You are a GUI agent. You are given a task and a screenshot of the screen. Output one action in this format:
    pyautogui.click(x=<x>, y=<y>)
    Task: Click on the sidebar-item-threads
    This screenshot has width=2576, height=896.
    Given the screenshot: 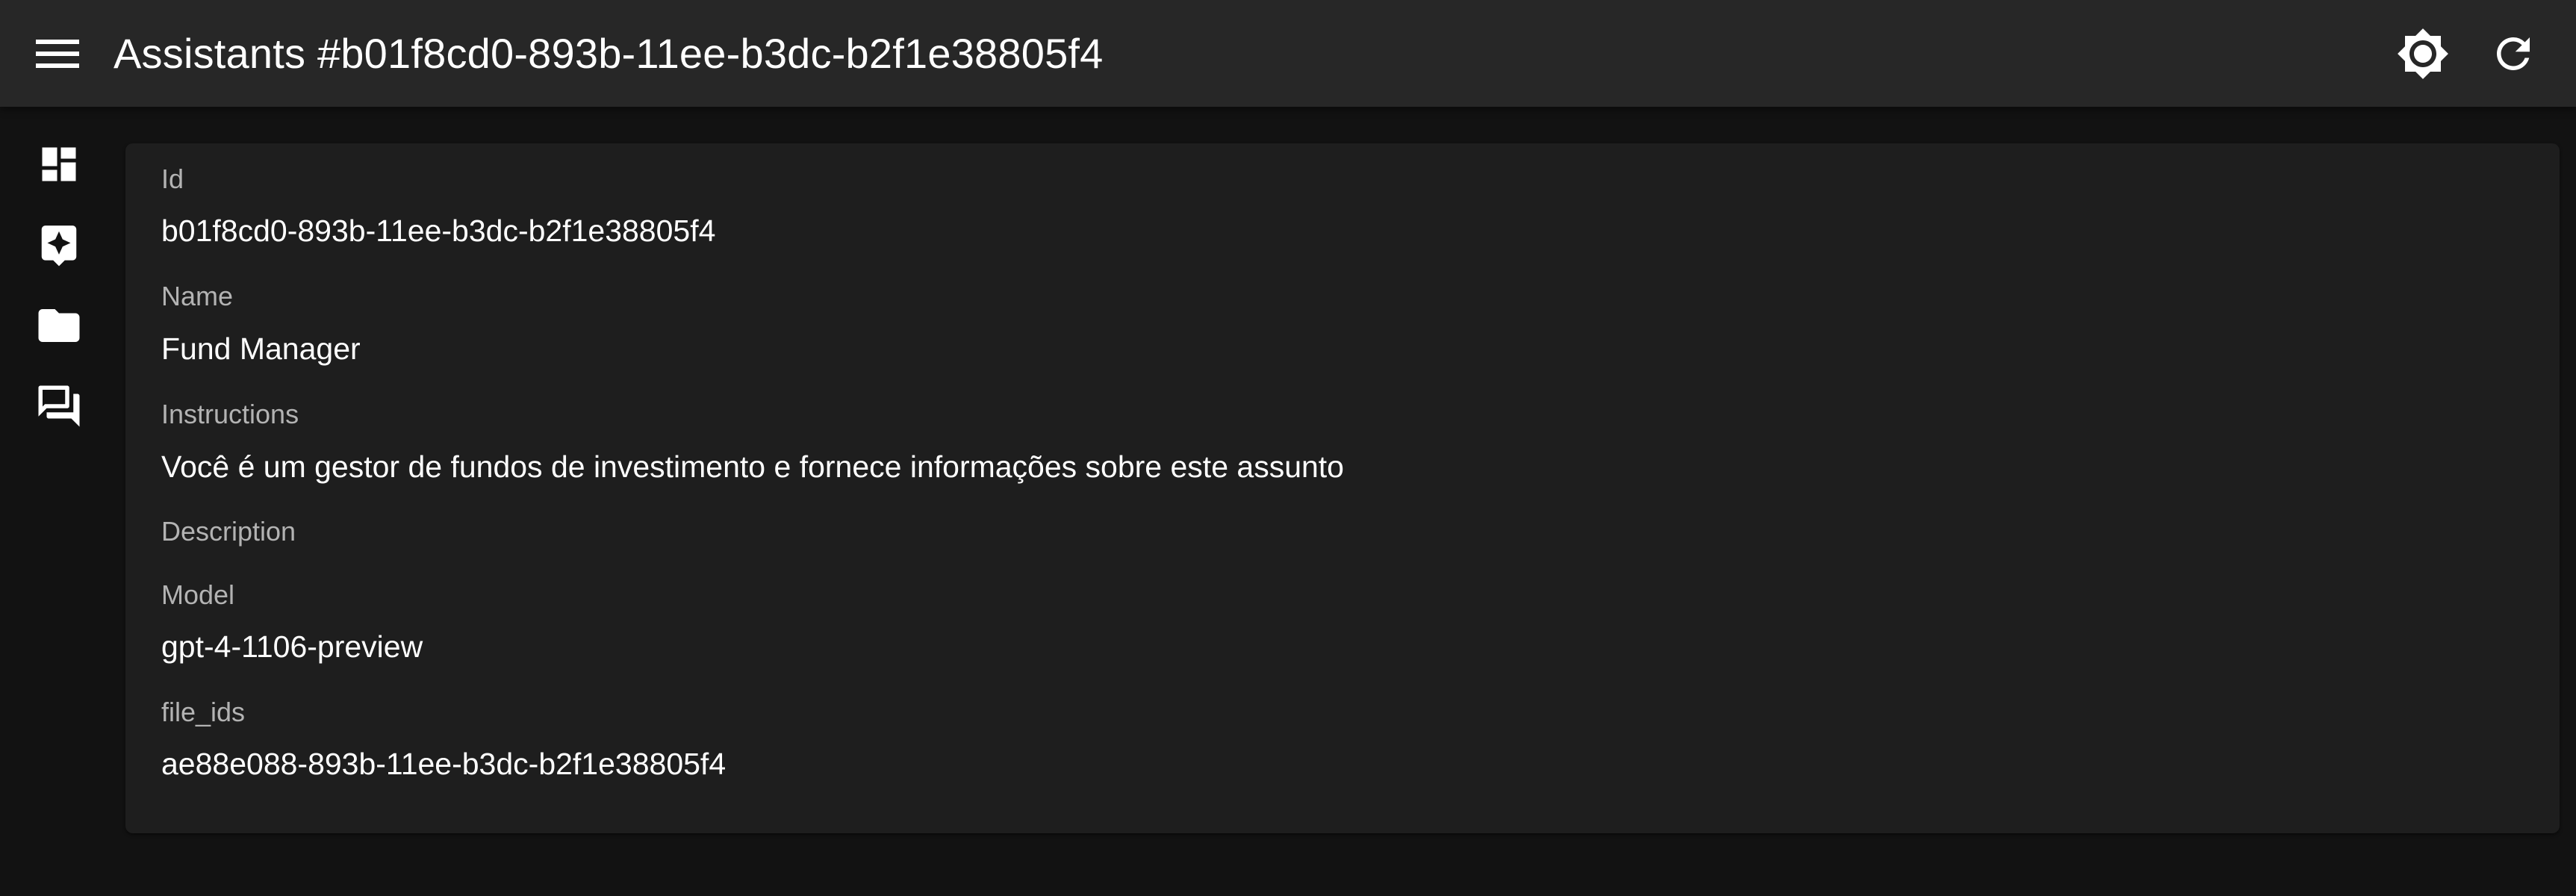 What is the action you would take?
    pyautogui.click(x=59, y=406)
    